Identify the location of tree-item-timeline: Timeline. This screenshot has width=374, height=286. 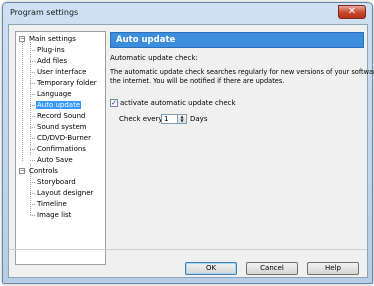
(52, 204).